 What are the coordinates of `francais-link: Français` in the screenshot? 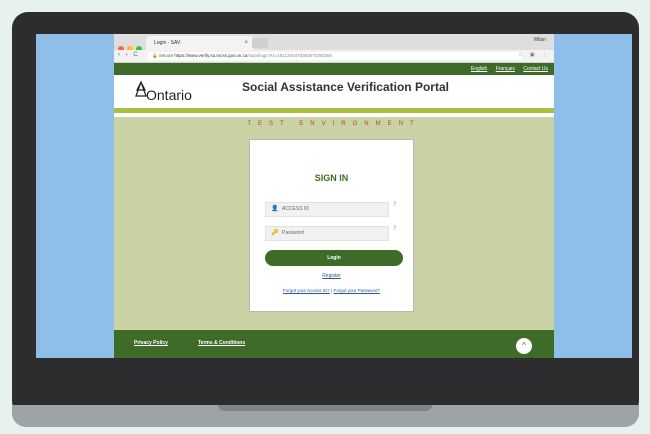 It's located at (505, 69).